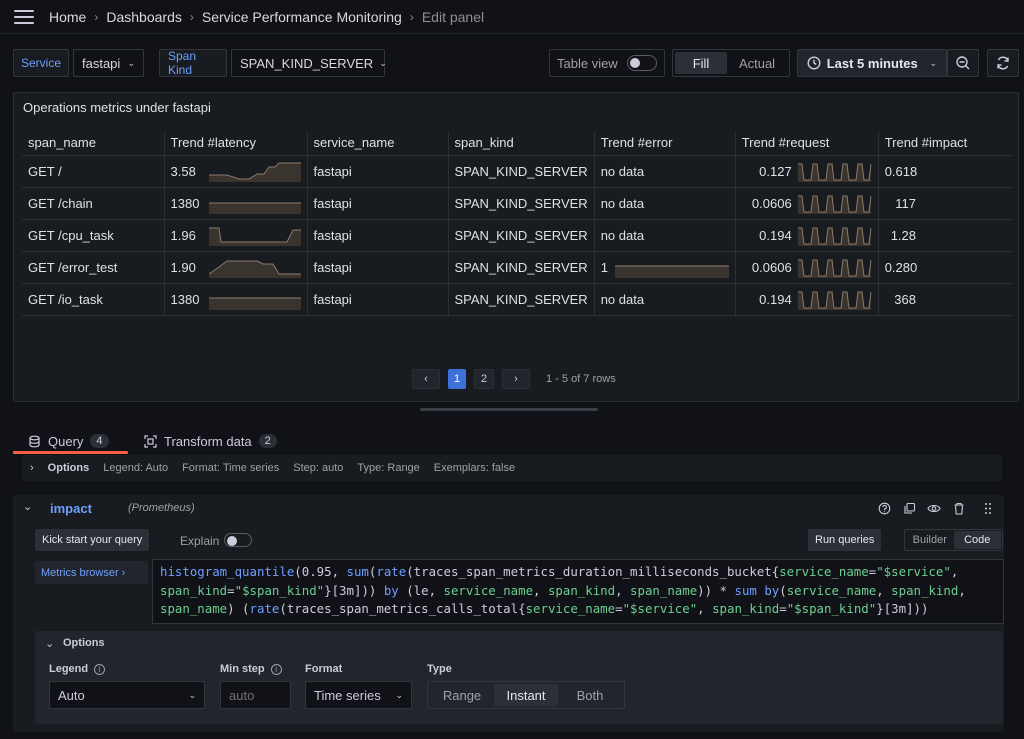  Describe the element at coordinates (526, 695) in the screenshot. I see `type-option-instant: Instant` at that location.